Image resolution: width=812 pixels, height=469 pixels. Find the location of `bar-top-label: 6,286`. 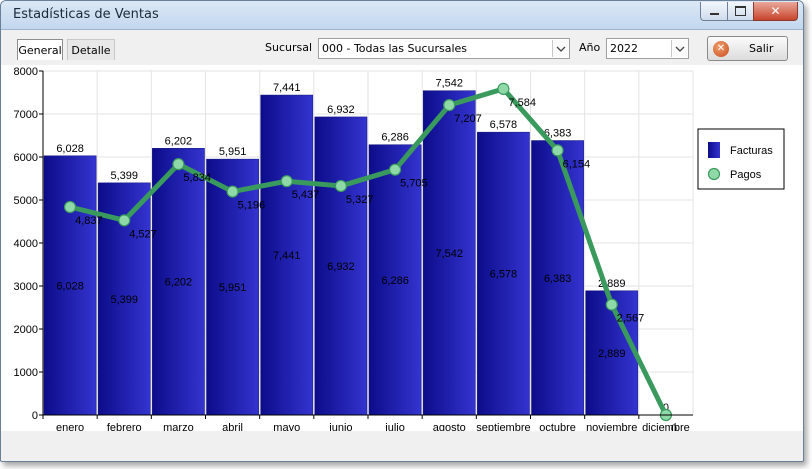

bar-top-label: 6,286 is located at coordinates (395, 138).